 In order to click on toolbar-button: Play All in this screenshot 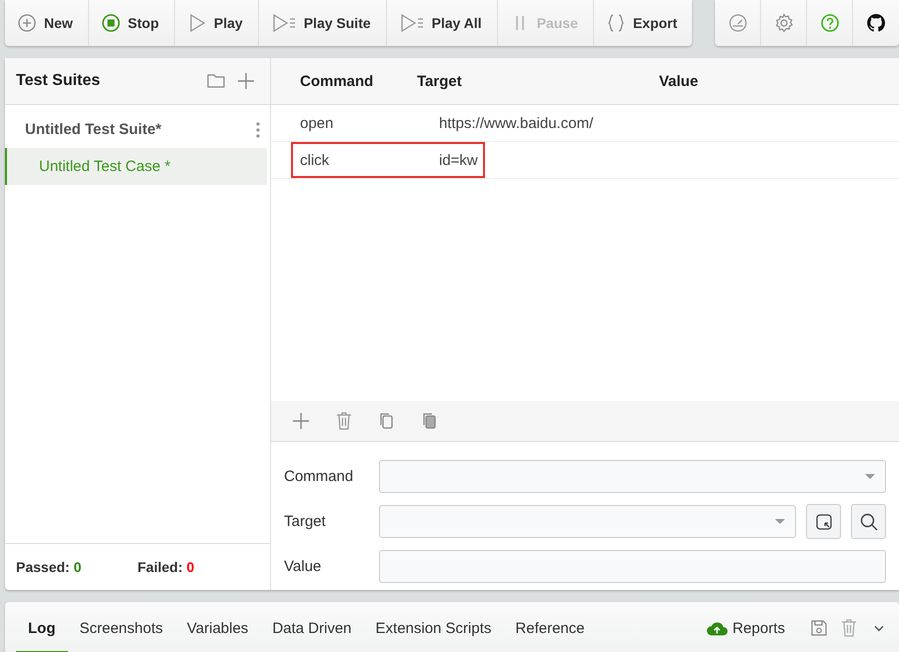, I will do `click(442, 23)`.